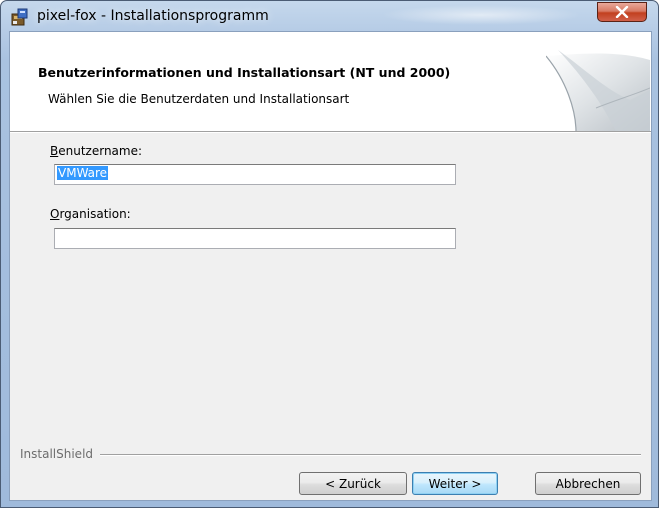 The width and height of the screenshot is (659, 508). Describe the element at coordinates (370, 455) in the screenshot. I see `footer-divider` at that location.